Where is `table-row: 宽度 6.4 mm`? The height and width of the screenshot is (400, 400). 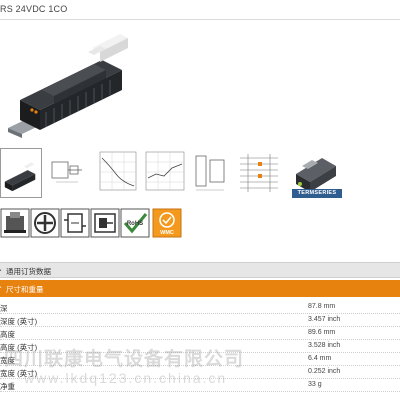 table-row: 宽度 6.4 mm is located at coordinates (200, 359).